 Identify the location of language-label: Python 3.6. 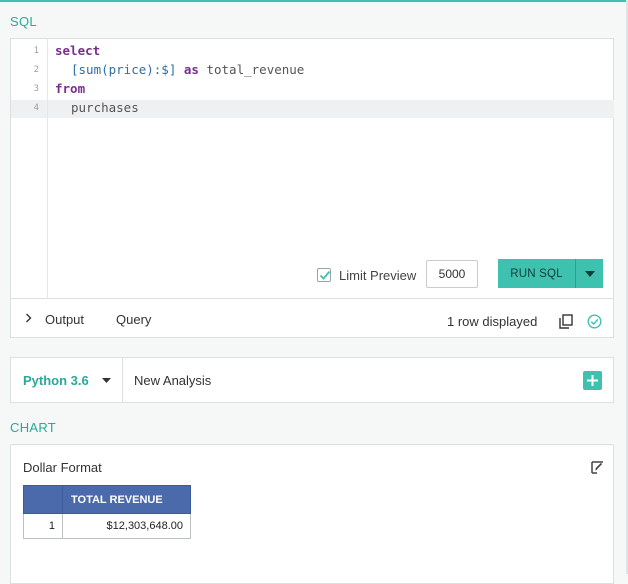
(56, 380).